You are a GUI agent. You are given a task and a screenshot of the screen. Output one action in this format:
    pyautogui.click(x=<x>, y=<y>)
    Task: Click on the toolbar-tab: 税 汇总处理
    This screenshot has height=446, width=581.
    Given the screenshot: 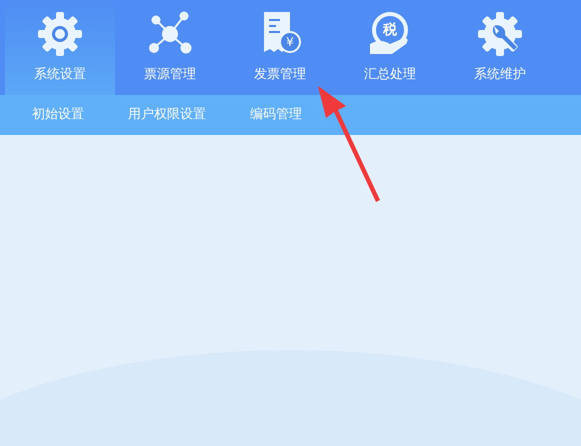 What is the action you would take?
    pyautogui.click(x=390, y=47)
    